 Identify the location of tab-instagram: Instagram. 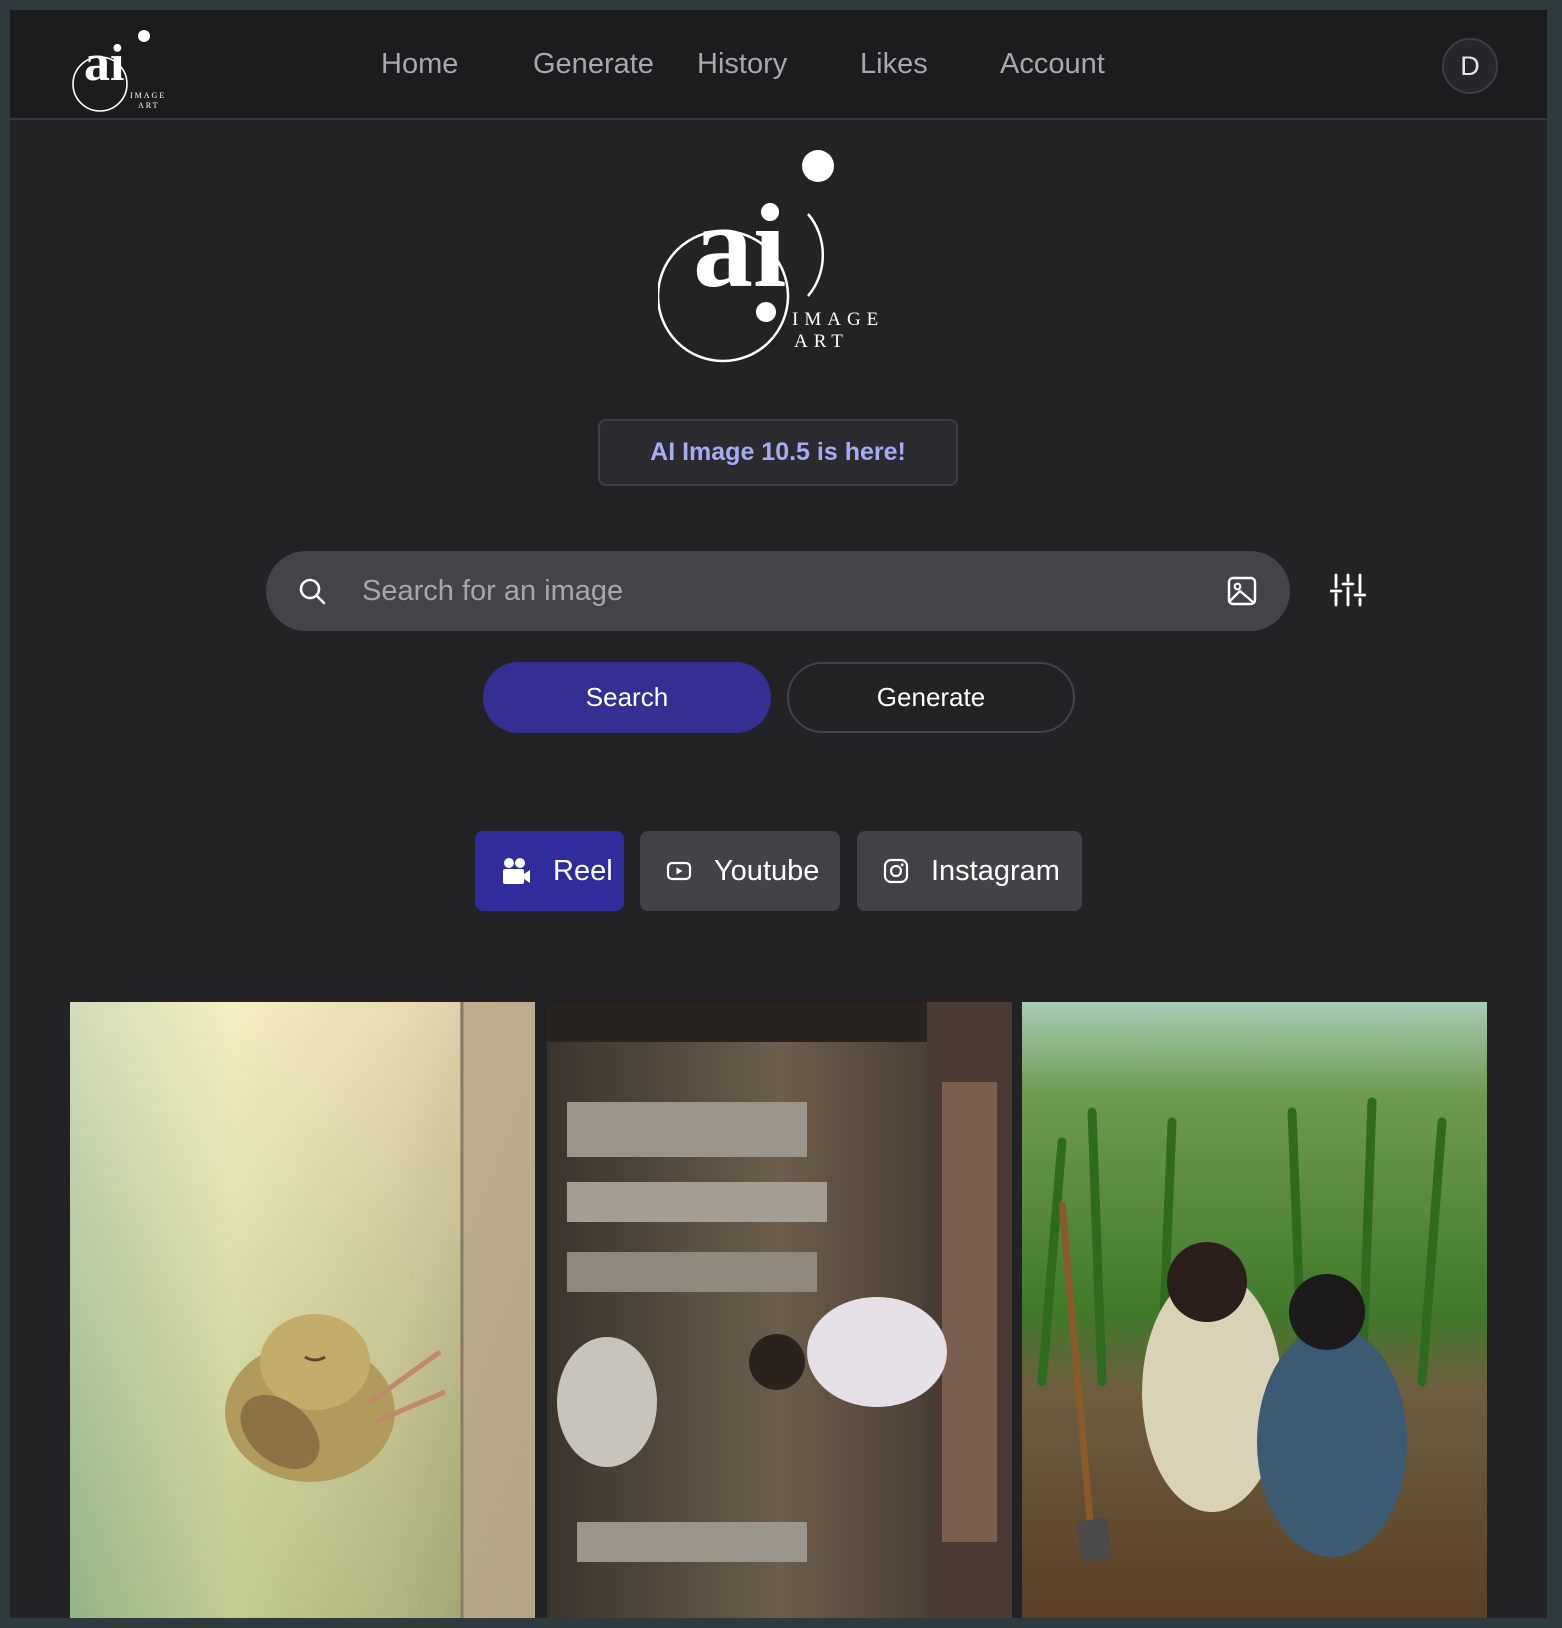
(969, 871).